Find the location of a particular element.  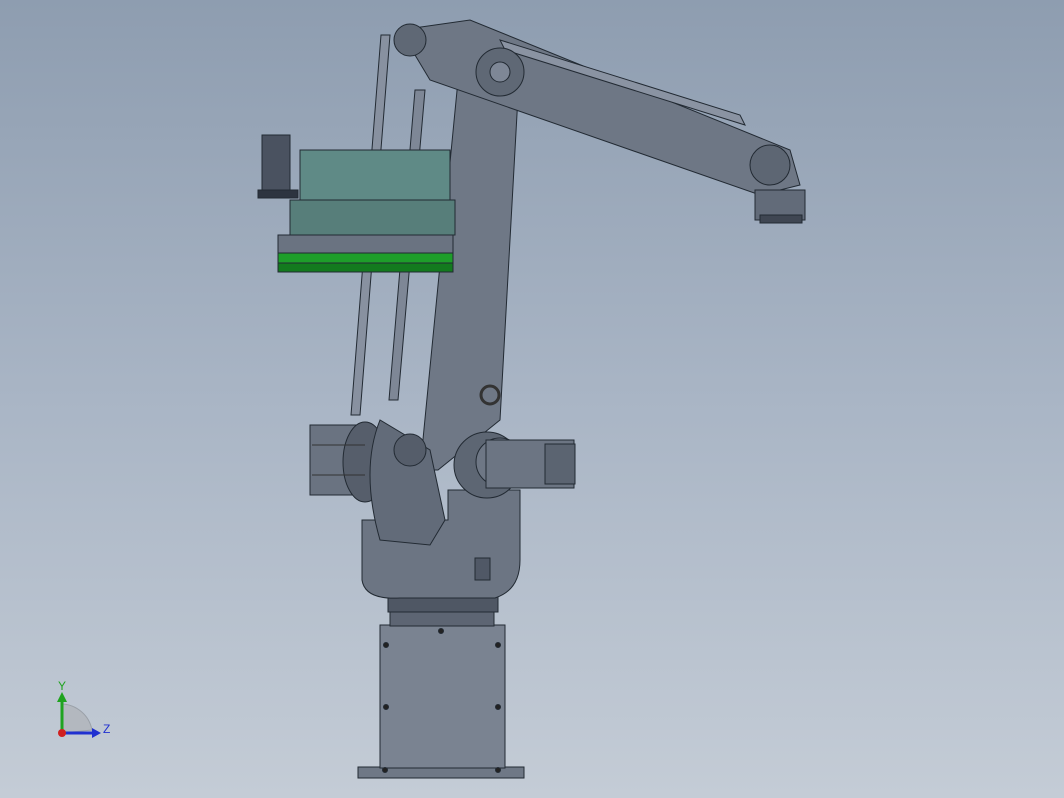

view-triad: Y Z is located at coordinates (83, 708).